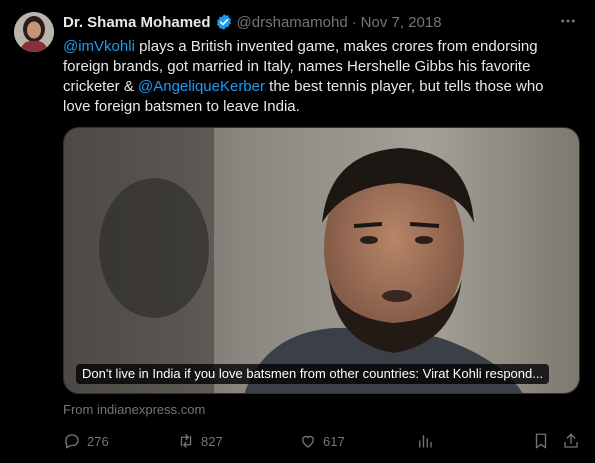  I want to click on share-icon, so click(571, 440).